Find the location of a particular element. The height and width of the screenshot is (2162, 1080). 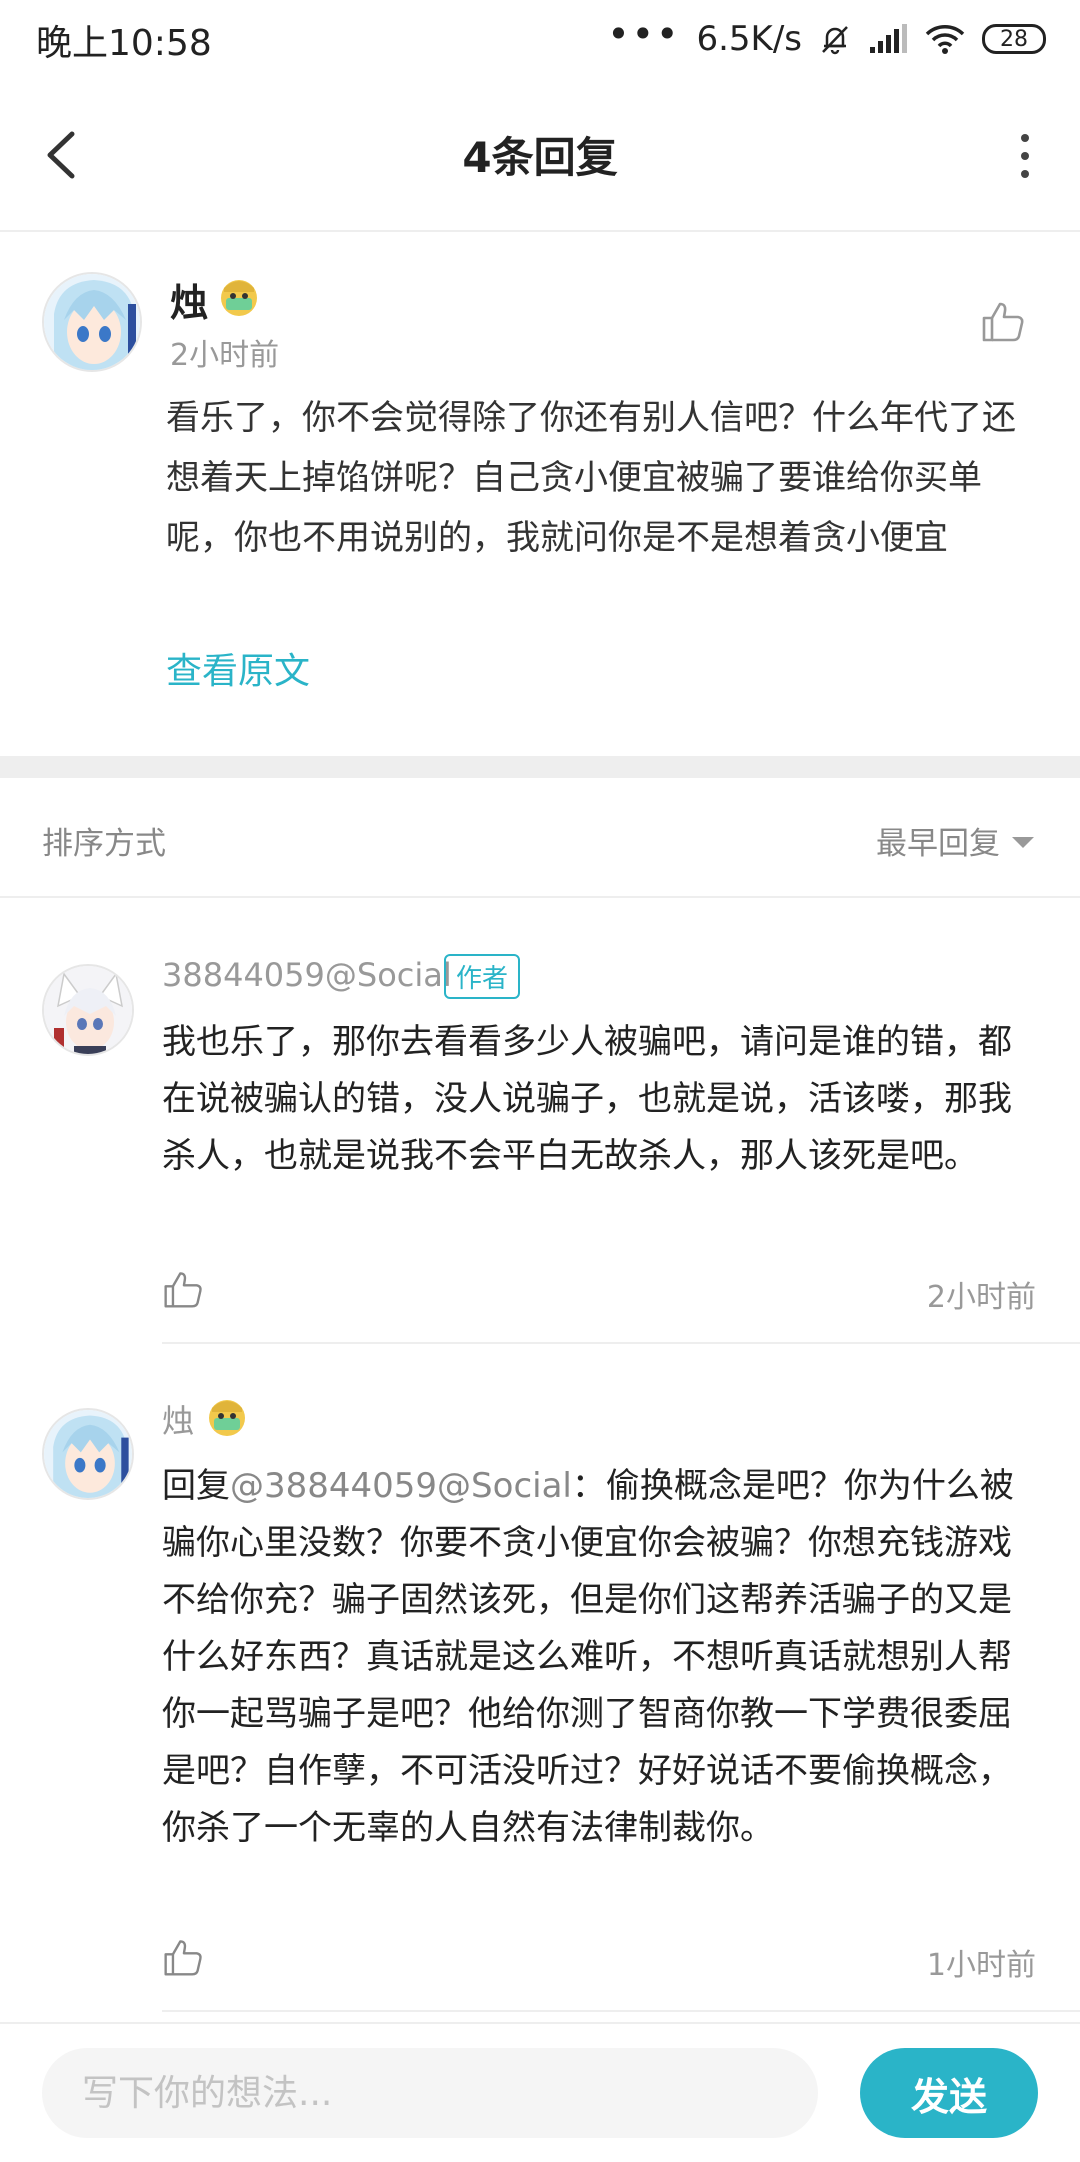

fox-girl-avatar-icon is located at coordinates (88, 1010).